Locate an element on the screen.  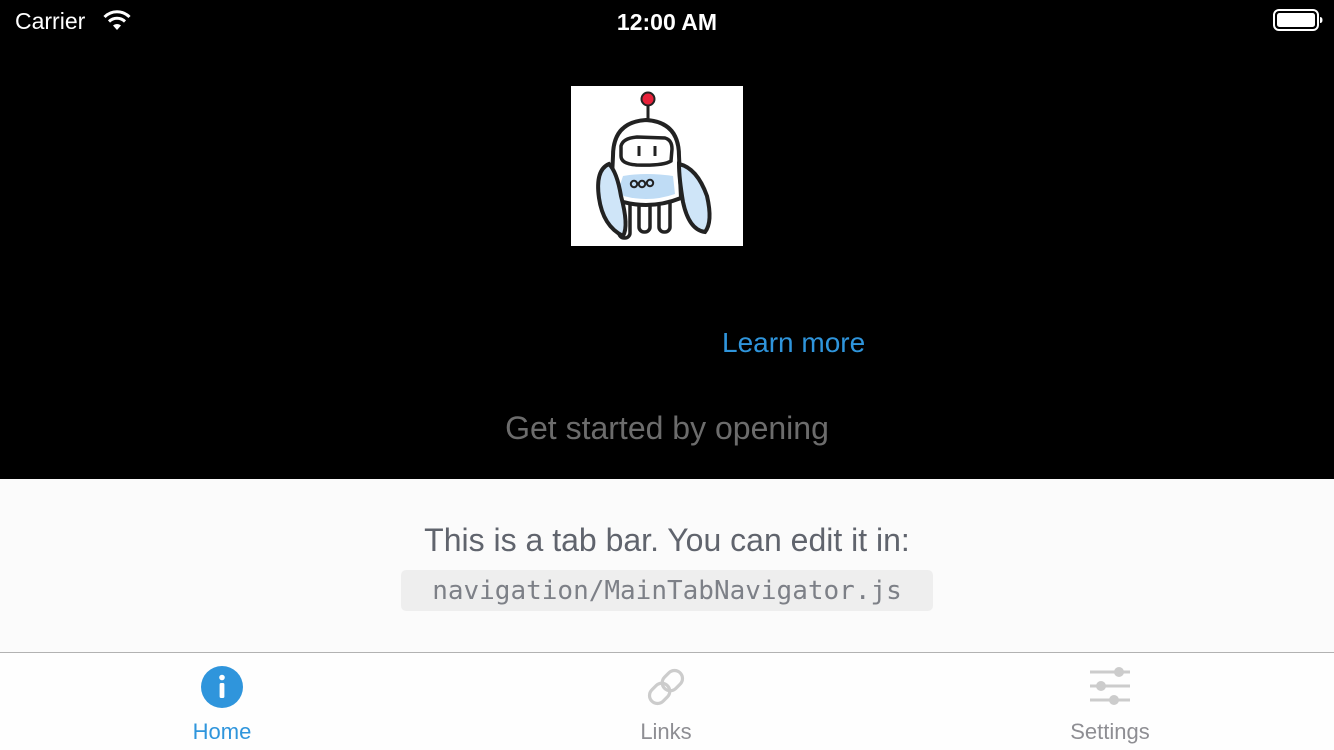
info-icon is located at coordinates (222, 687).